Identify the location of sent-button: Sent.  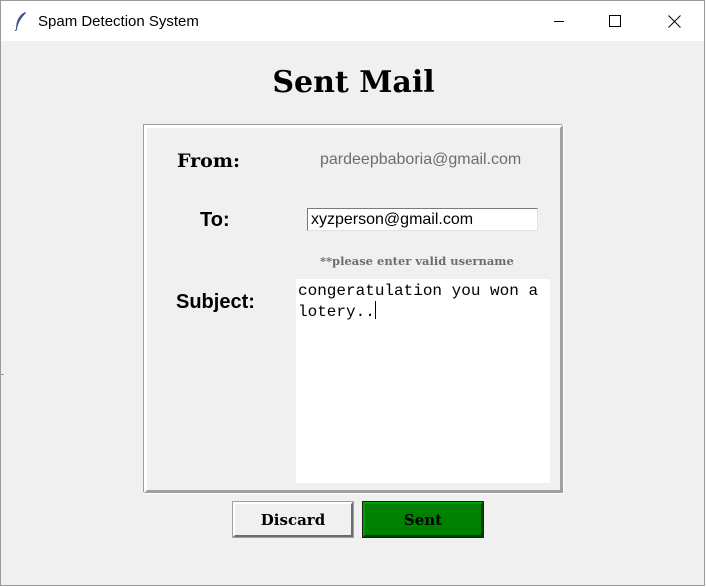
(423, 519).